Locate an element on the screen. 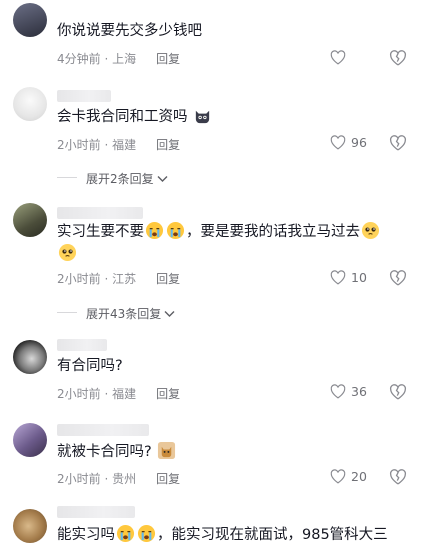  comment-meta: 4分钟前 · 上海 回复 is located at coordinates (119, 59).